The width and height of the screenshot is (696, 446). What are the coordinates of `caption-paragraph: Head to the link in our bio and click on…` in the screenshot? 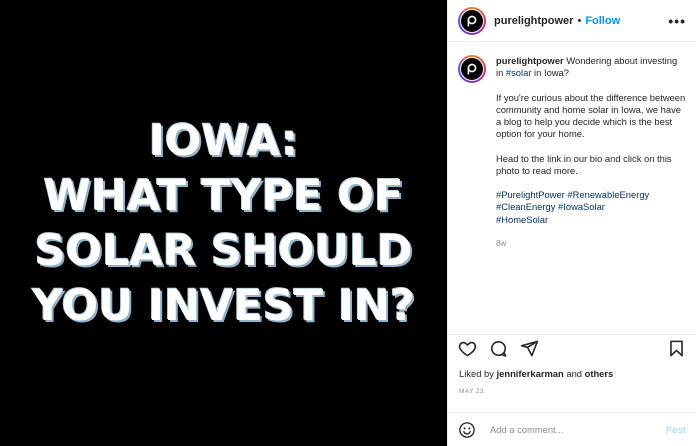 It's located at (584, 164).